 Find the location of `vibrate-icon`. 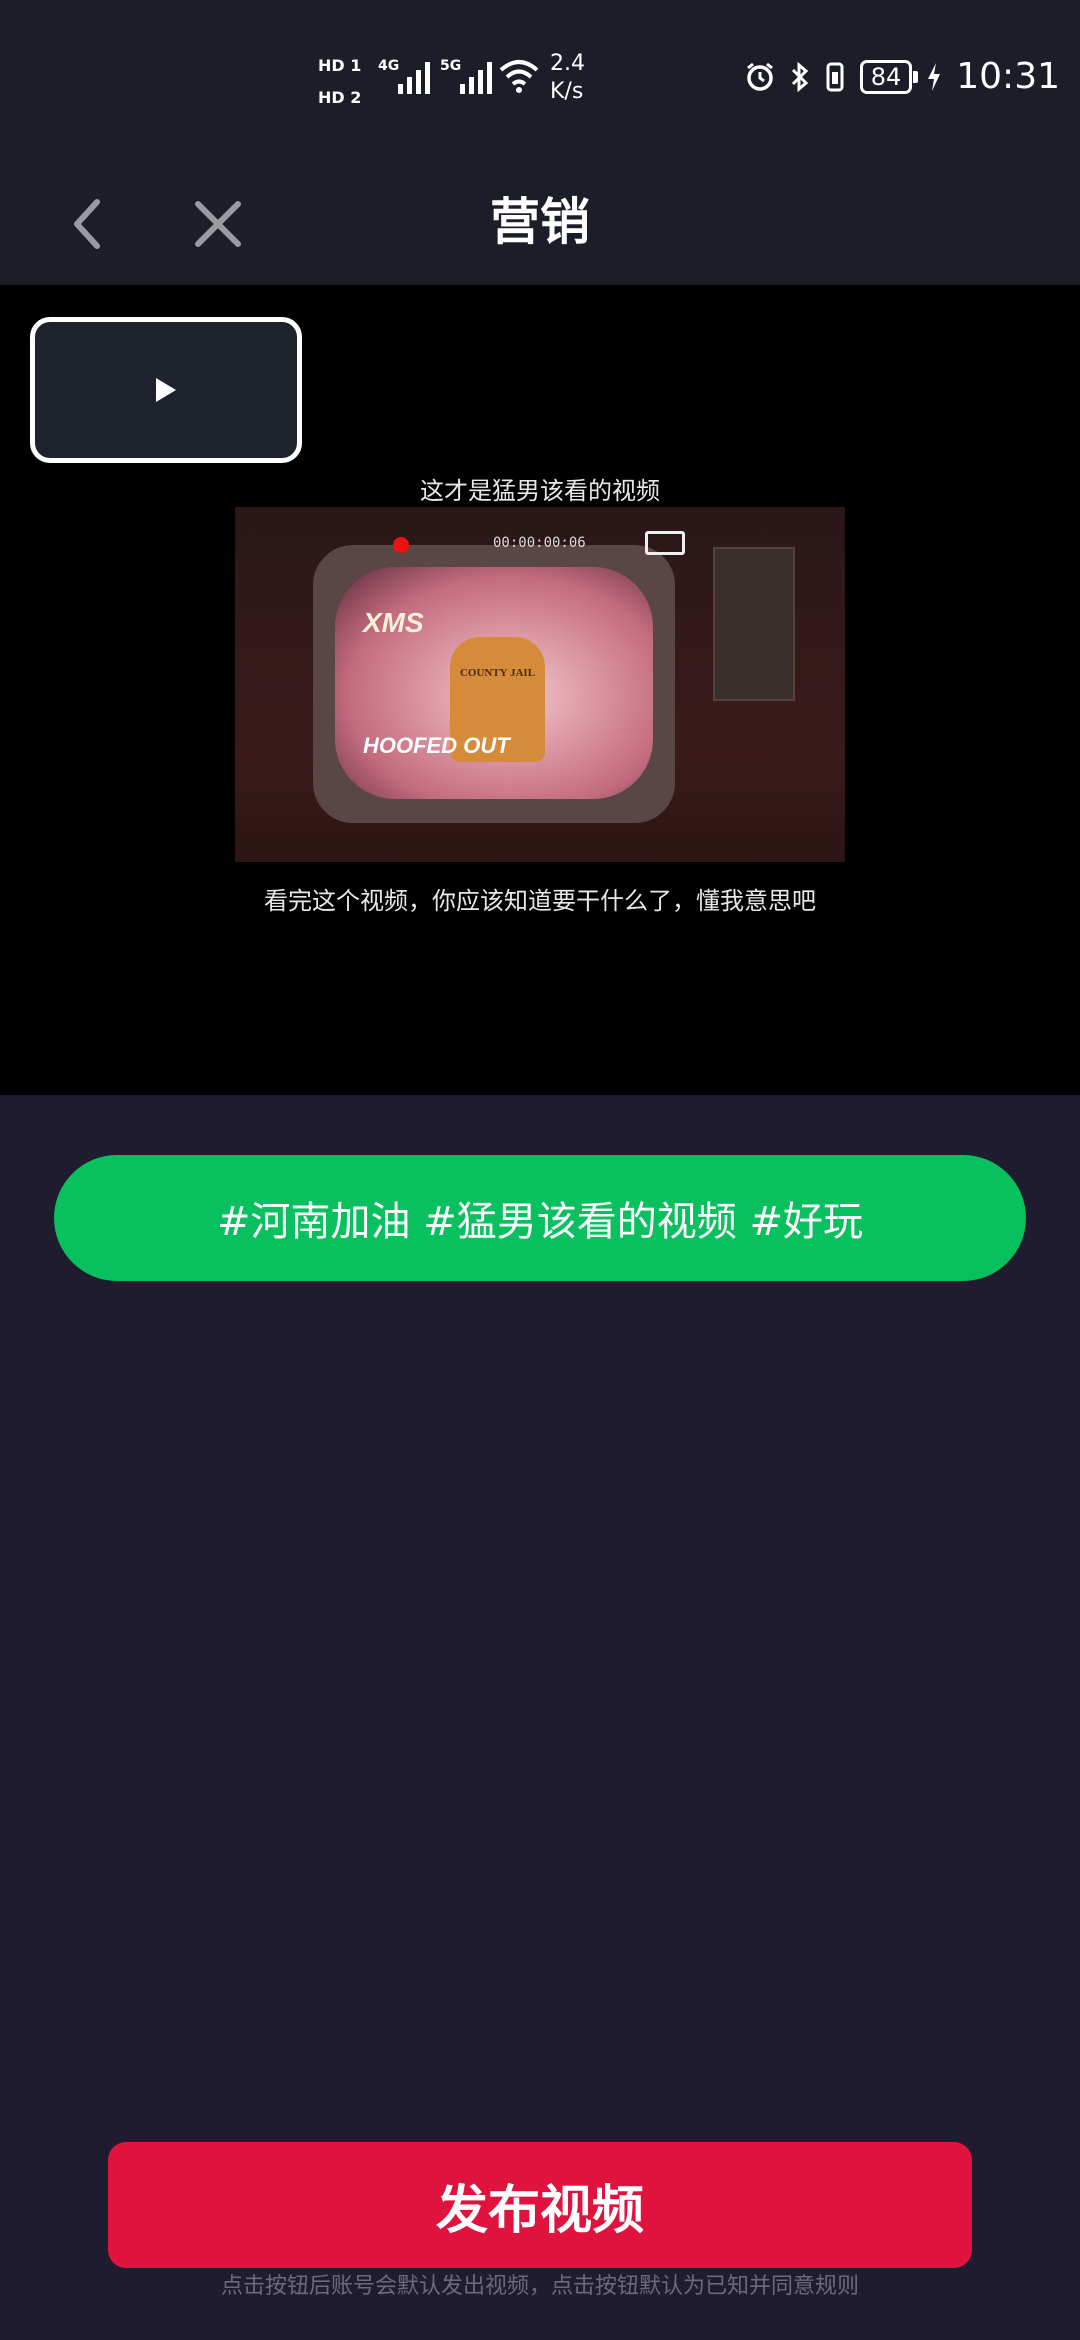

vibrate-icon is located at coordinates (835, 76).